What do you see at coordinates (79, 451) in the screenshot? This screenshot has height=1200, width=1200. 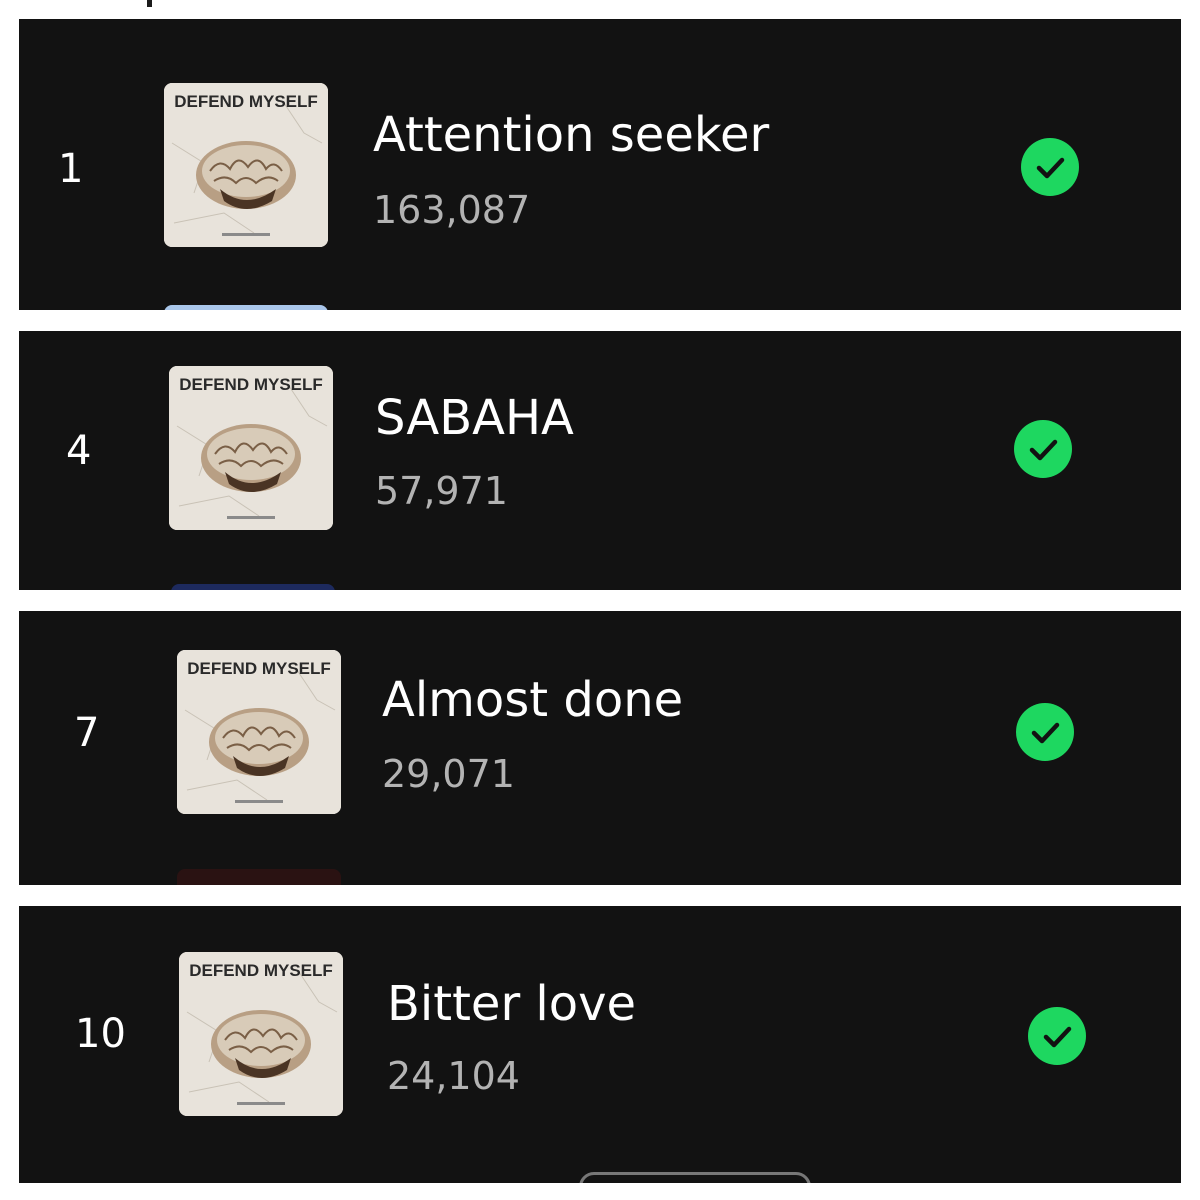 I see `track-rank: 4` at bounding box center [79, 451].